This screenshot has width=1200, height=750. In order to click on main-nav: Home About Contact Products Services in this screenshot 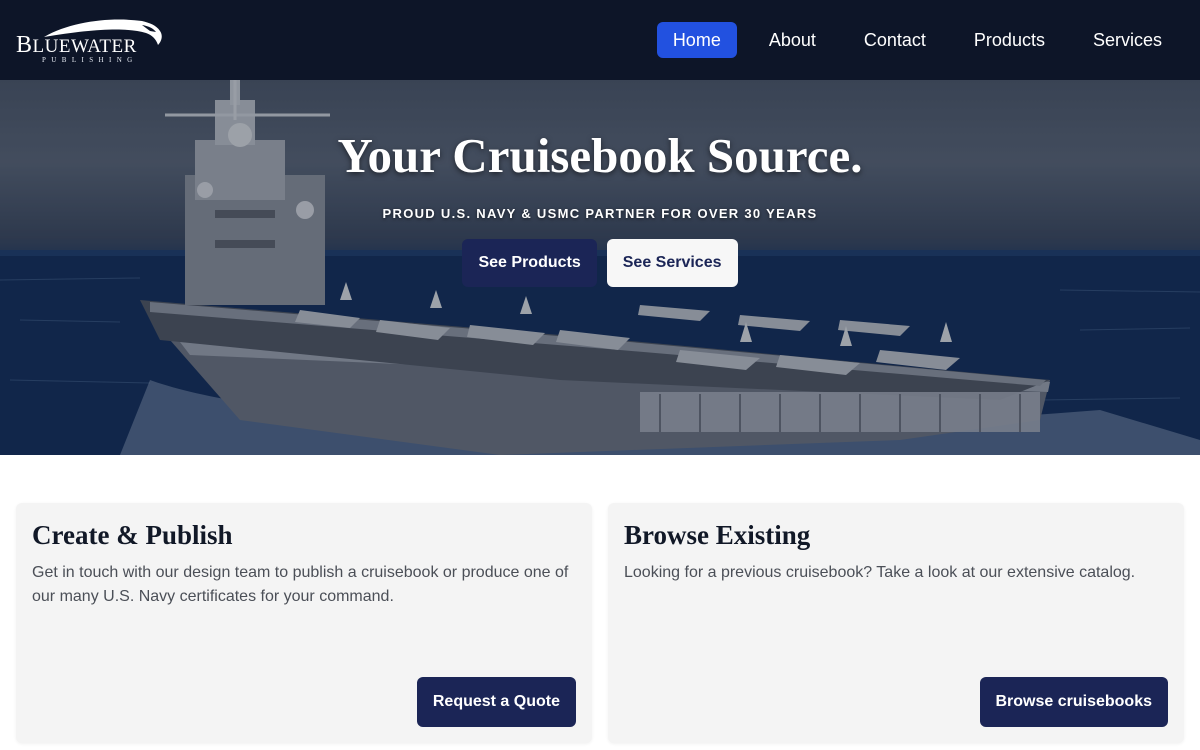, I will do `click(909, 40)`.